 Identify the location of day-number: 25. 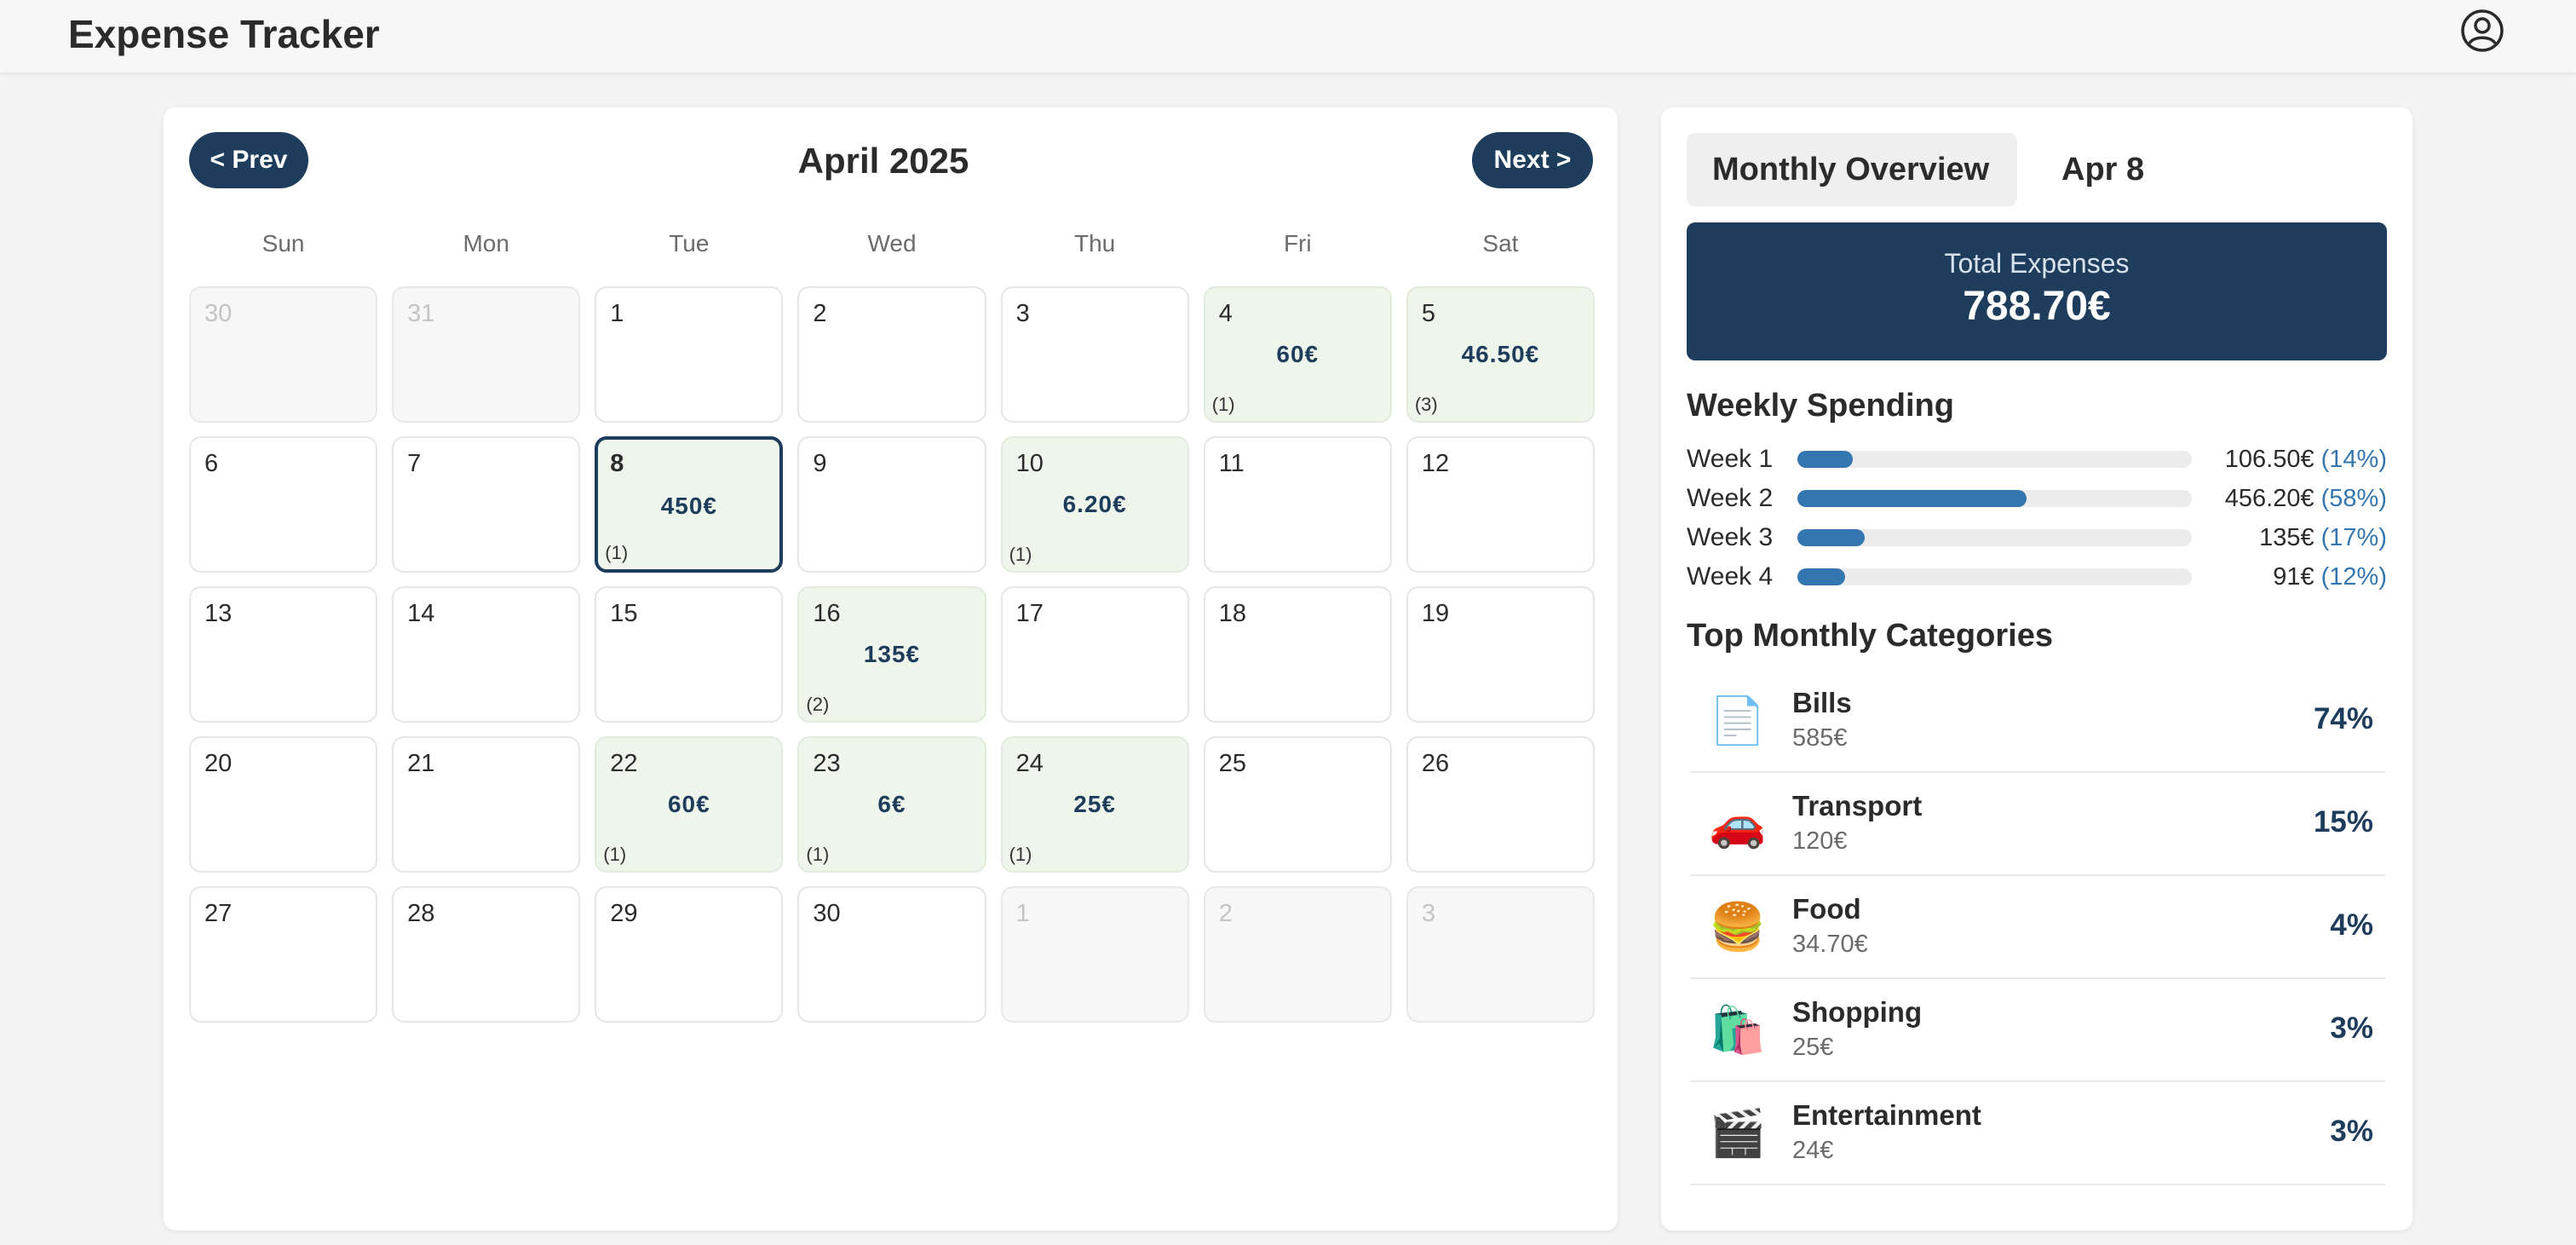
(1232, 763).